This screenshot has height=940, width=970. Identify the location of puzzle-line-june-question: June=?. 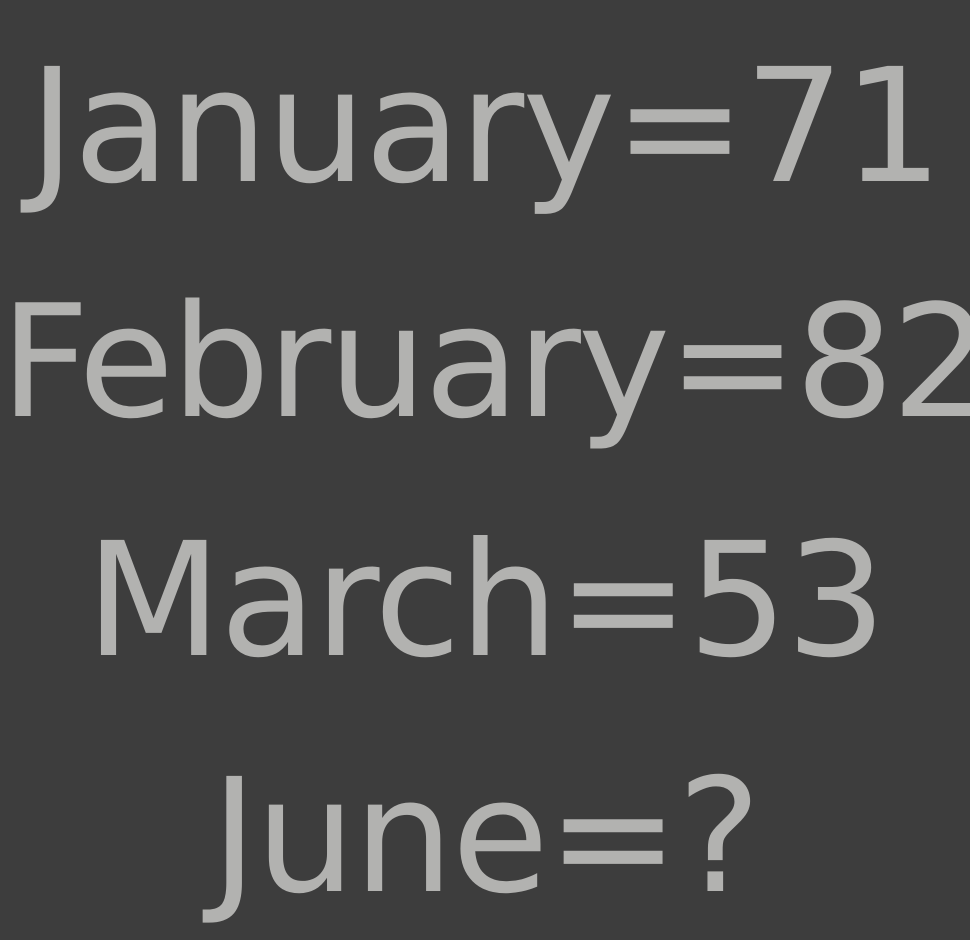
(485, 837).